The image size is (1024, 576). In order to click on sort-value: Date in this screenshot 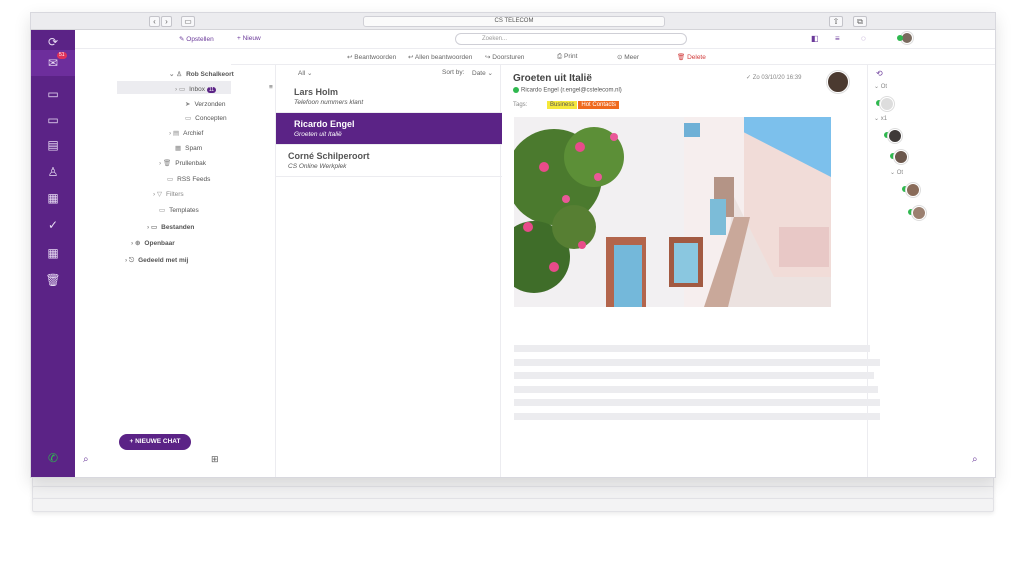, I will do `click(479, 73)`.